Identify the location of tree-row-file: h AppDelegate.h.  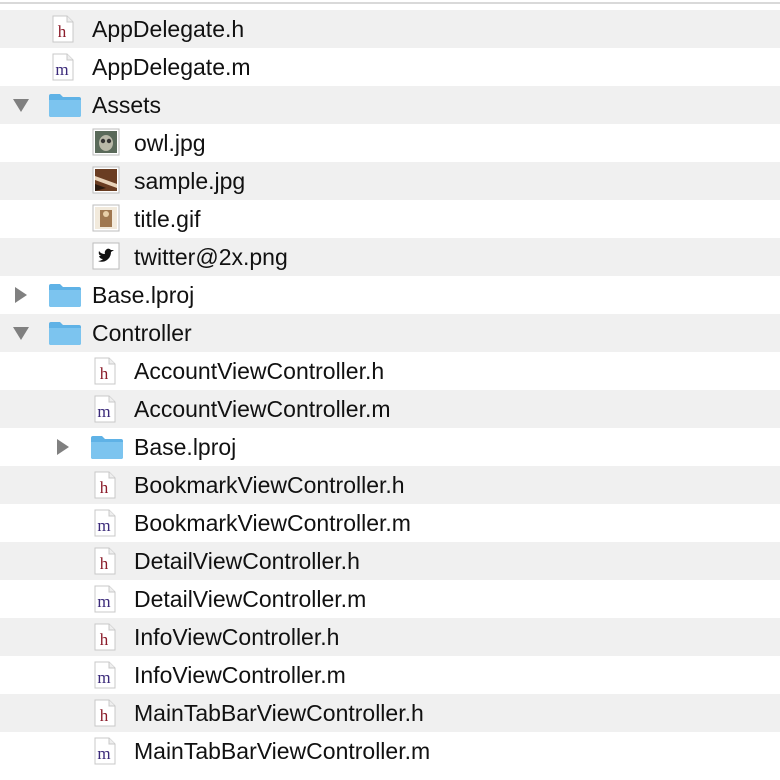
(390, 29).